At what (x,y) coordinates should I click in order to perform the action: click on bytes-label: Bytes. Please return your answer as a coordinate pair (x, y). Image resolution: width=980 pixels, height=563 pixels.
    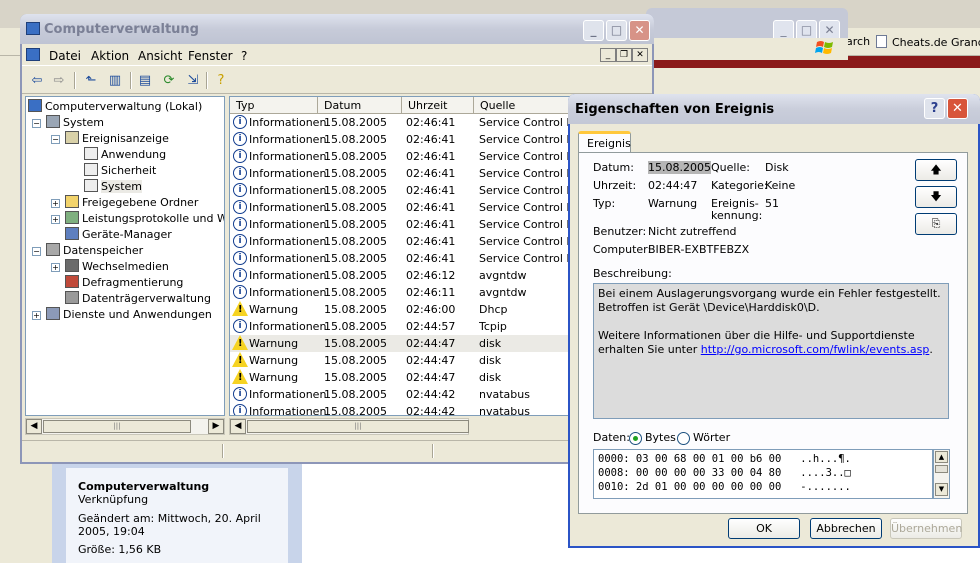
    Looking at the image, I should click on (660, 437).